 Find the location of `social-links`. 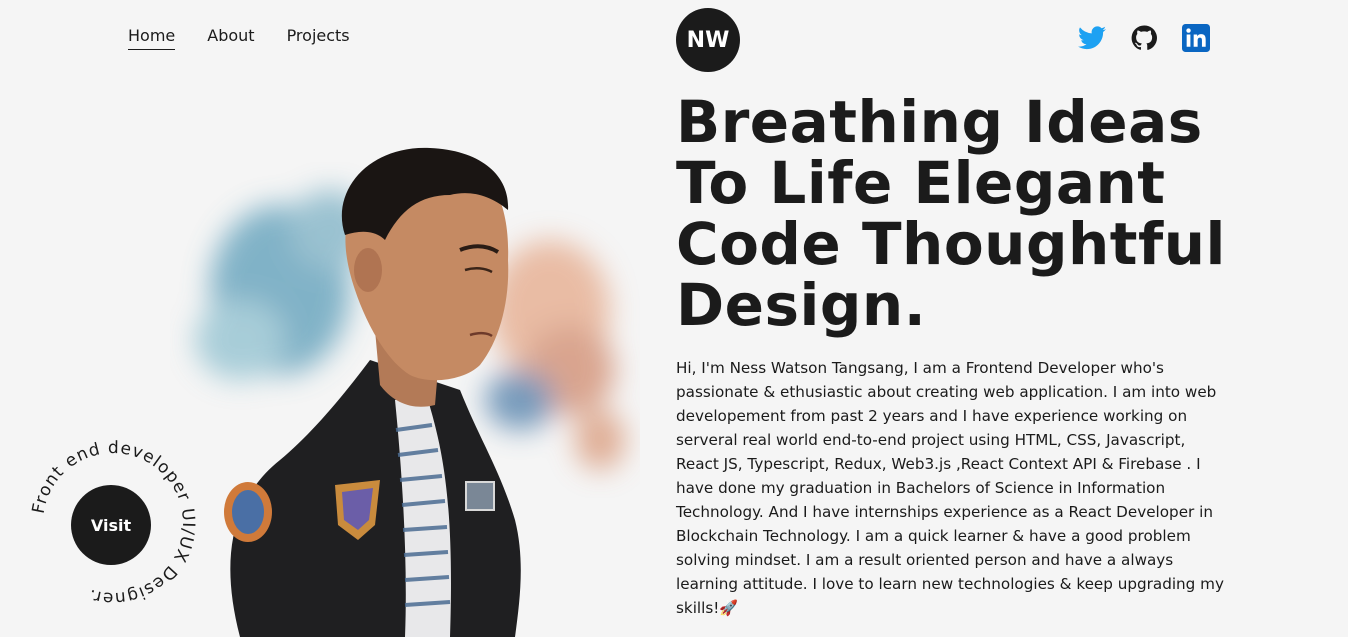

social-links is located at coordinates (1144, 38).